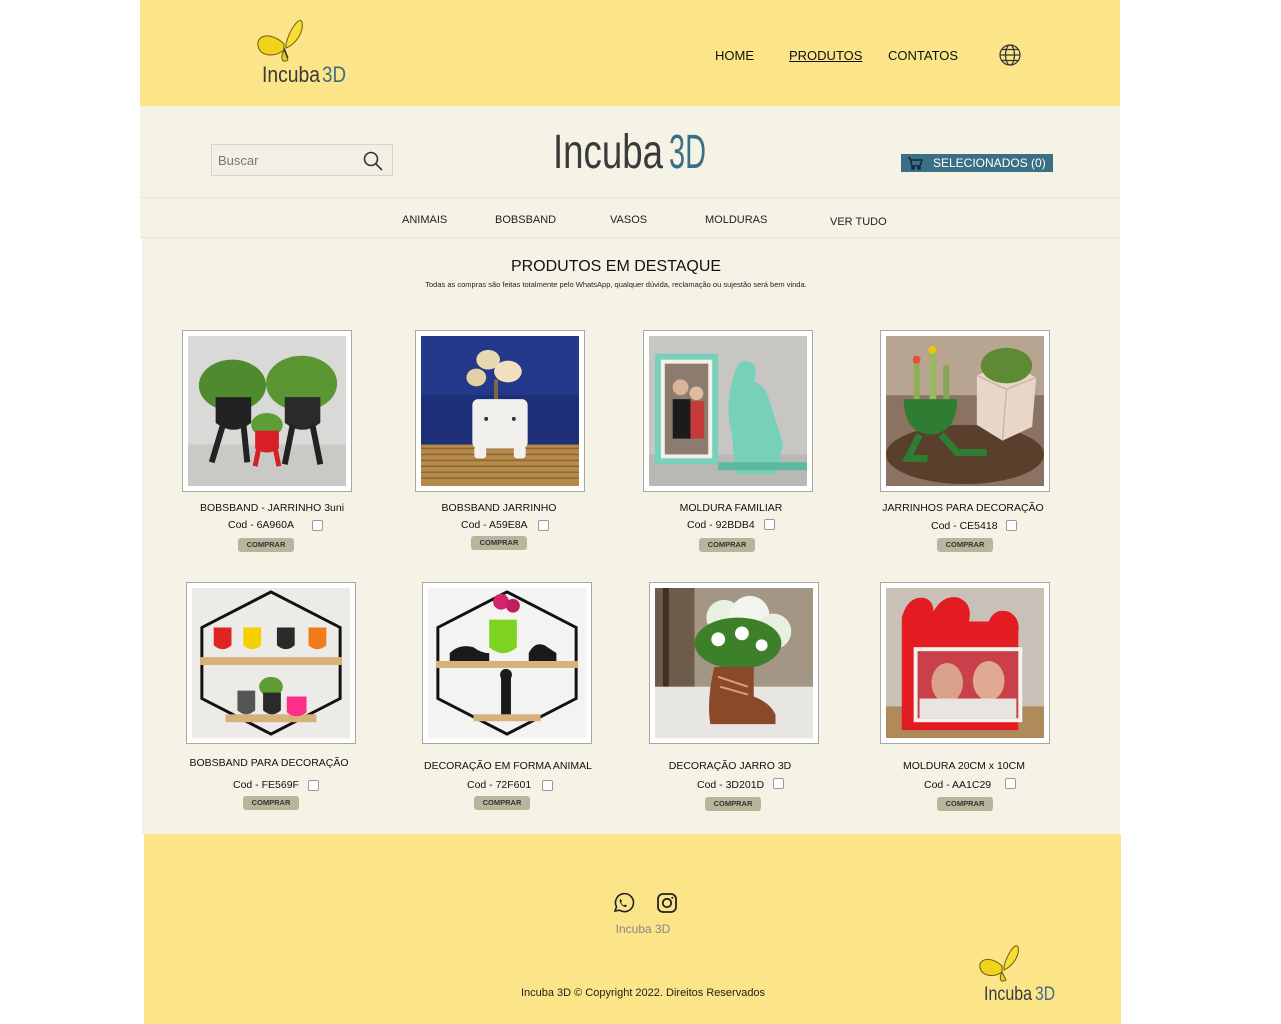 The image size is (1281, 1024). I want to click on product-code-6: Cod - 72F601, so click(499, 785).